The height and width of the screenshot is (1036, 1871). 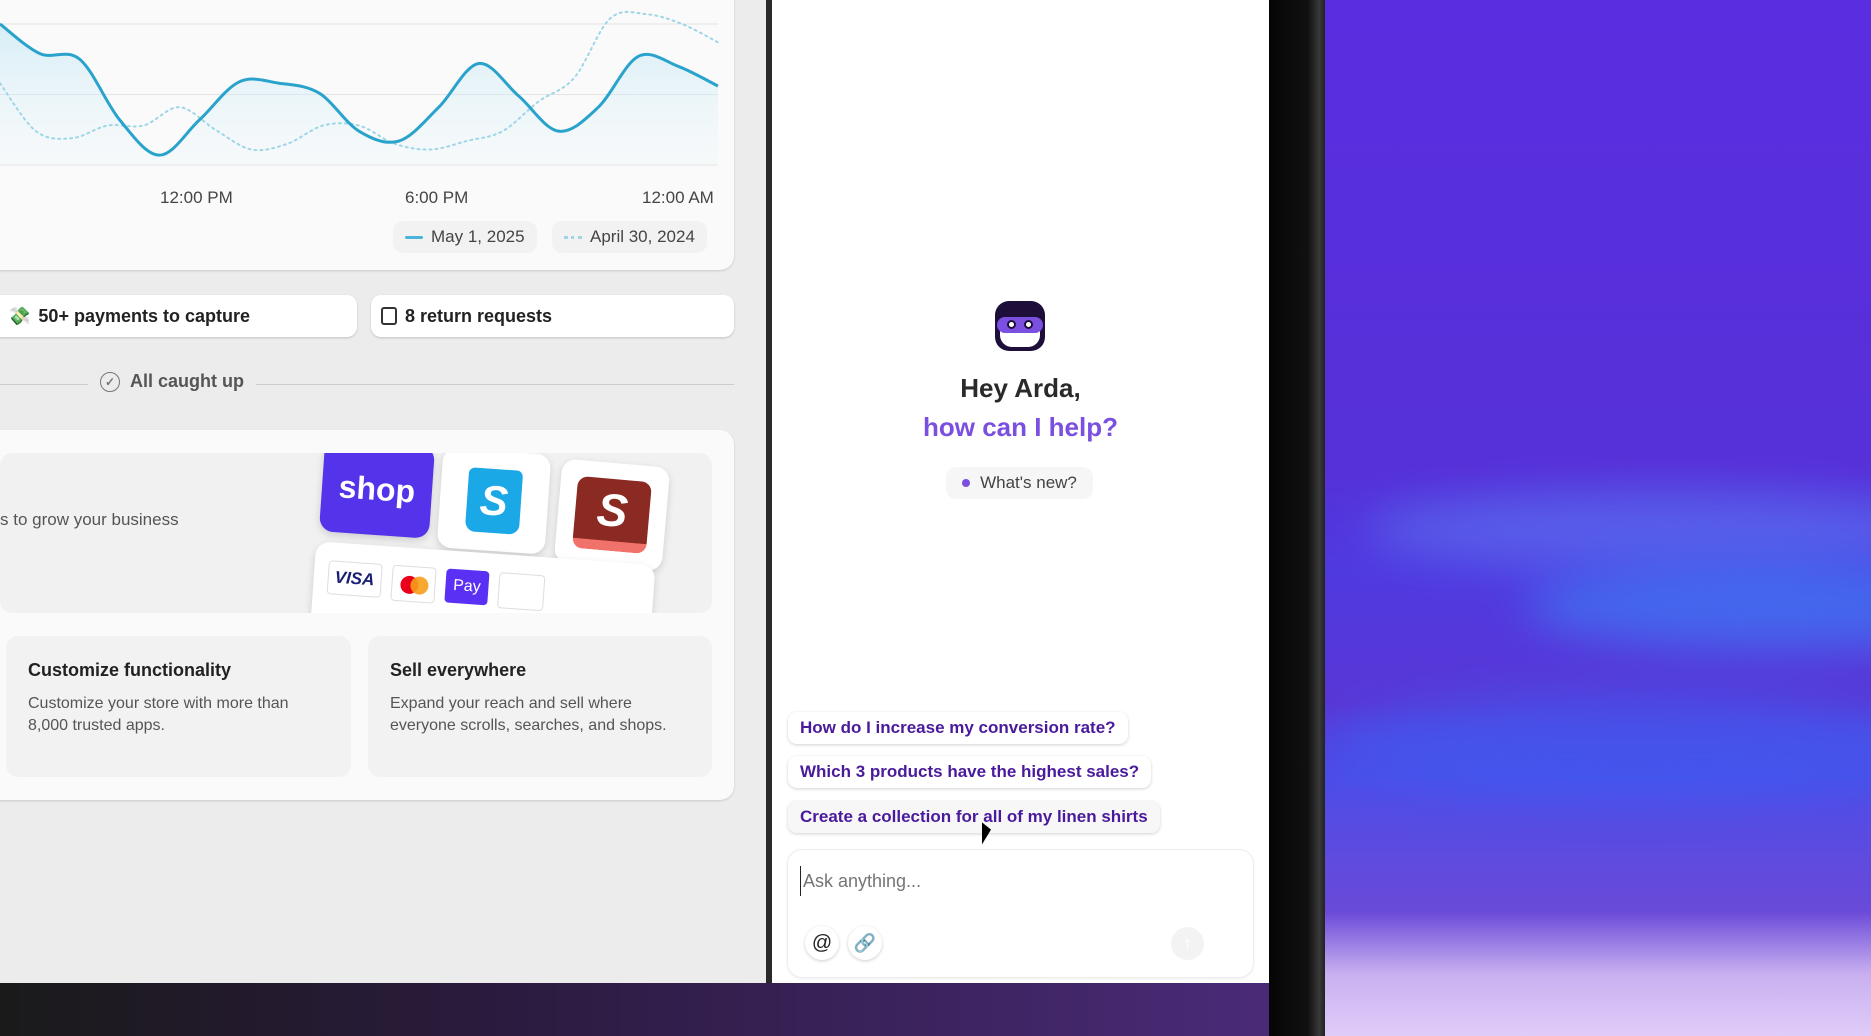 What do you see at coordinates (678, 197) in the screenshot?
I see `x-tick-label: 12:00 AM` at bounding box center [678, 197].